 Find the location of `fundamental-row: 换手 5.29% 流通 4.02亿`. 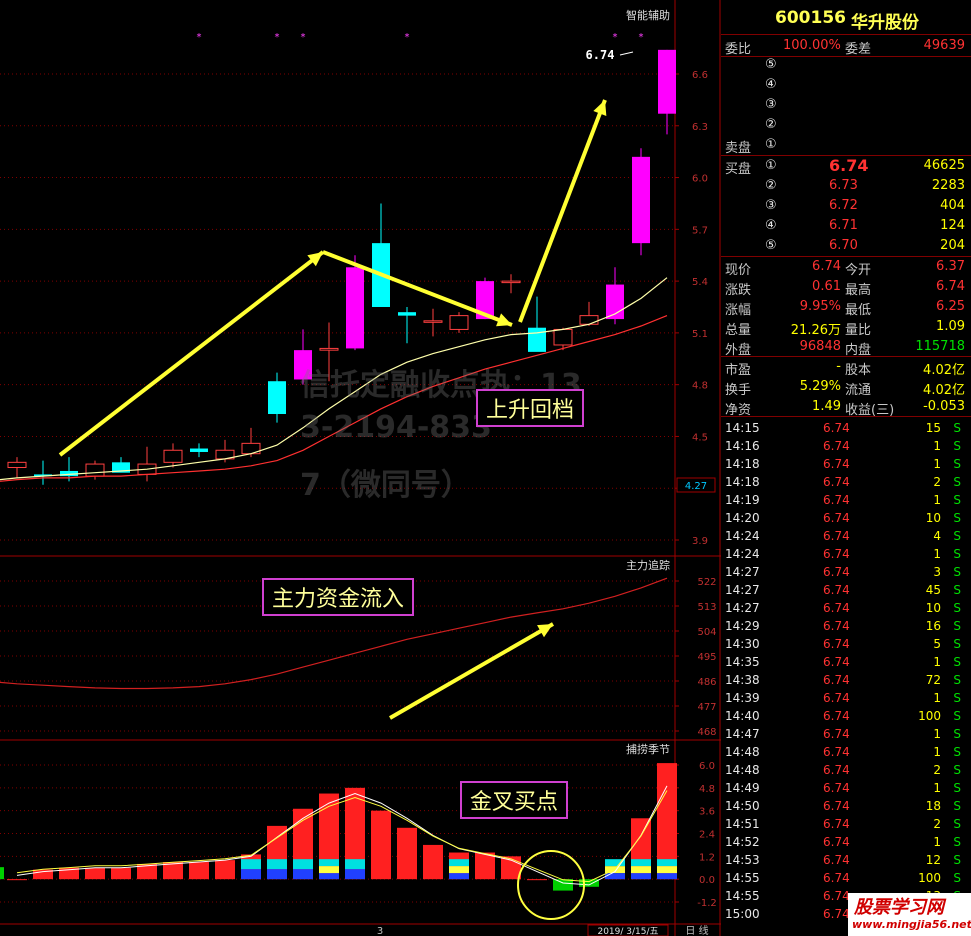

fundamental-row: 换手 5.29% 流通 4.02亿 is located at coordinates (846, 387).